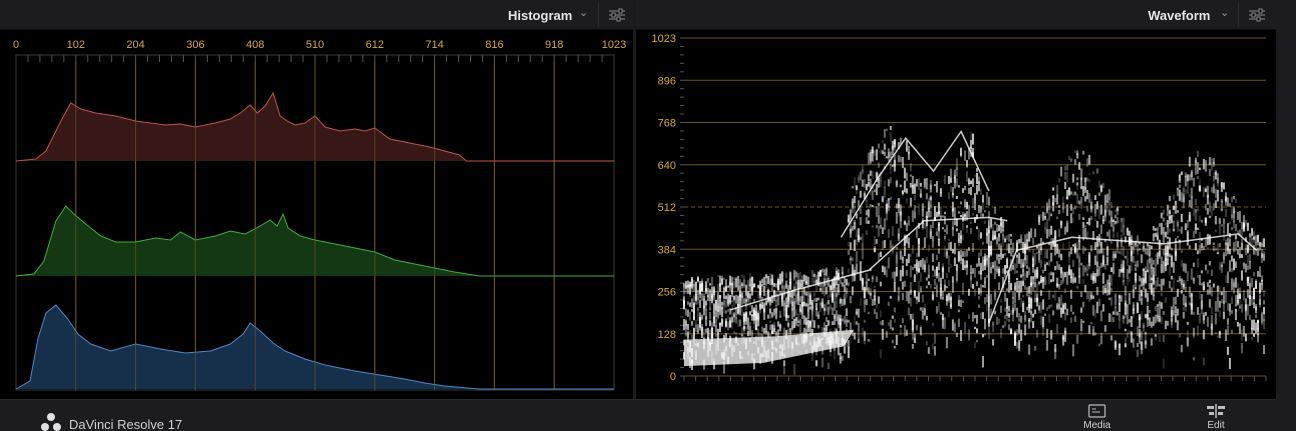 The image size is (1296, 431). I want to click on histogram-tick-label: 0, so click(16, 45).